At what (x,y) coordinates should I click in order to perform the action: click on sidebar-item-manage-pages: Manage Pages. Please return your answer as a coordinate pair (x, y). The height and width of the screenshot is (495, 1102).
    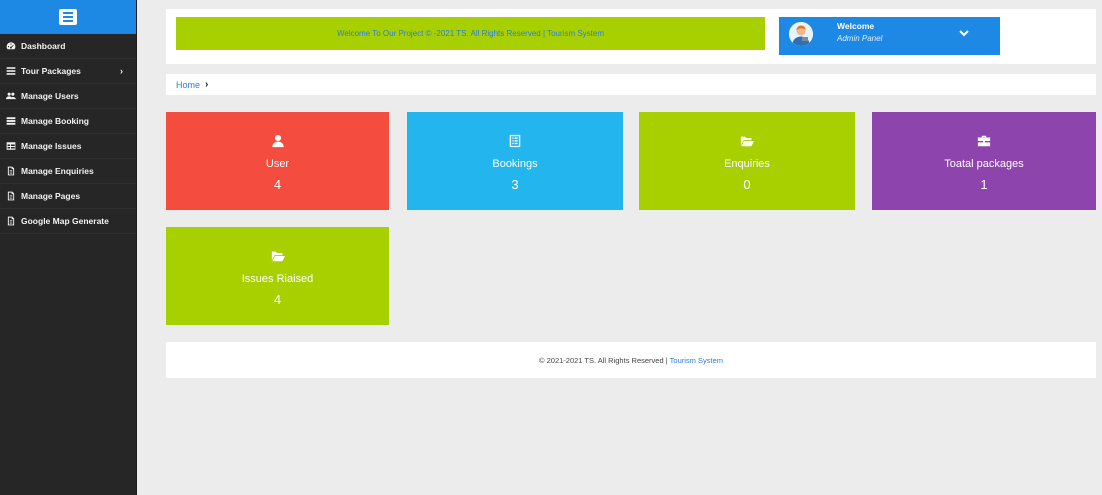
    Looking at the image, I should click on (68, 196).